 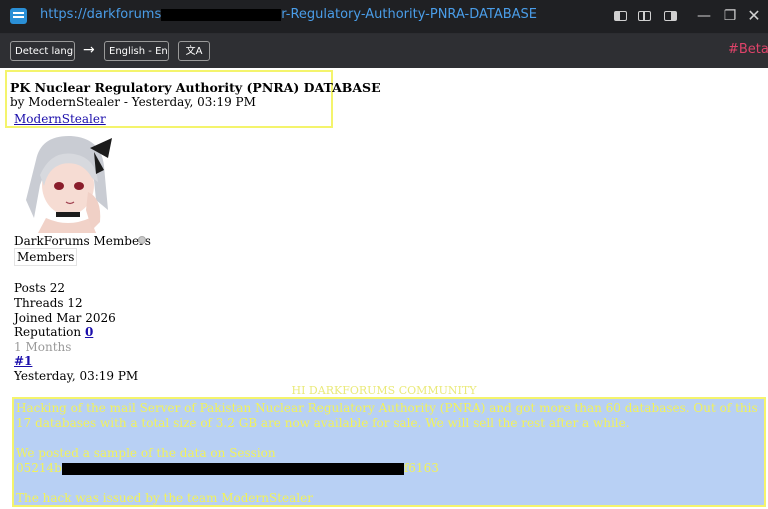 I want to click on url-suffix: r-Regulatory-Authority-PNRA-DATABASE, so click(x=409, y=14).